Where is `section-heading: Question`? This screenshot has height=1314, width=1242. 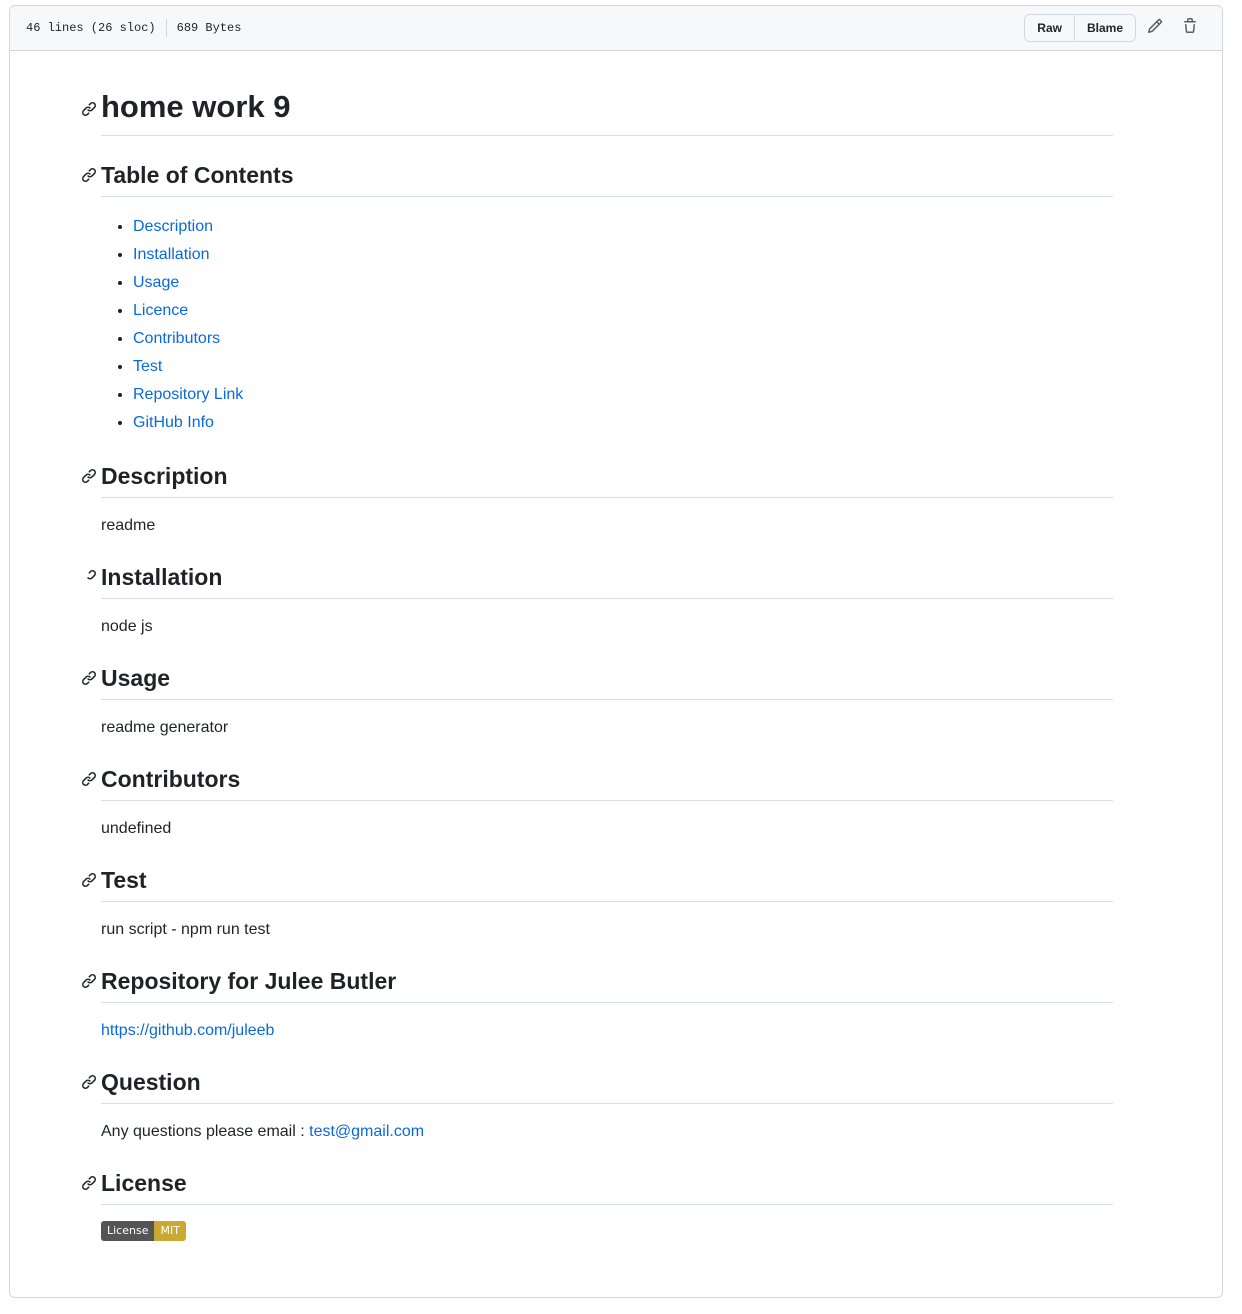
section-heading: Question is located at coordinates (597, 1085).